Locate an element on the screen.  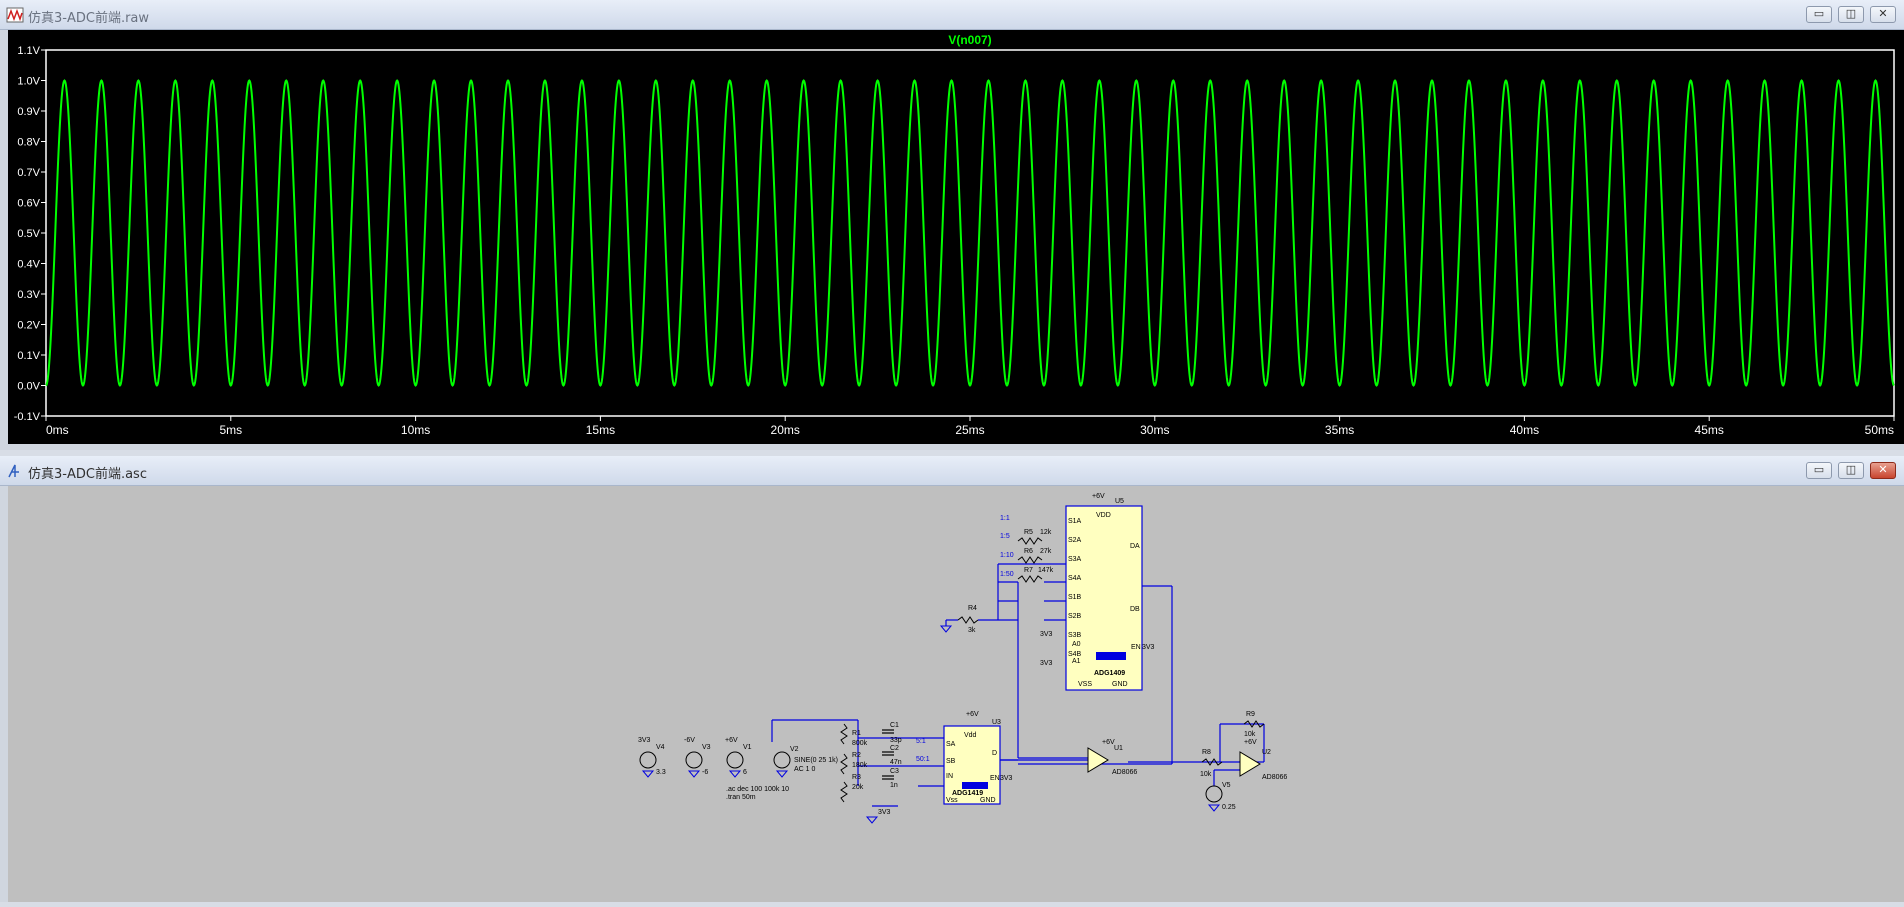
waveform-icon is located at coordinates (15, 15).